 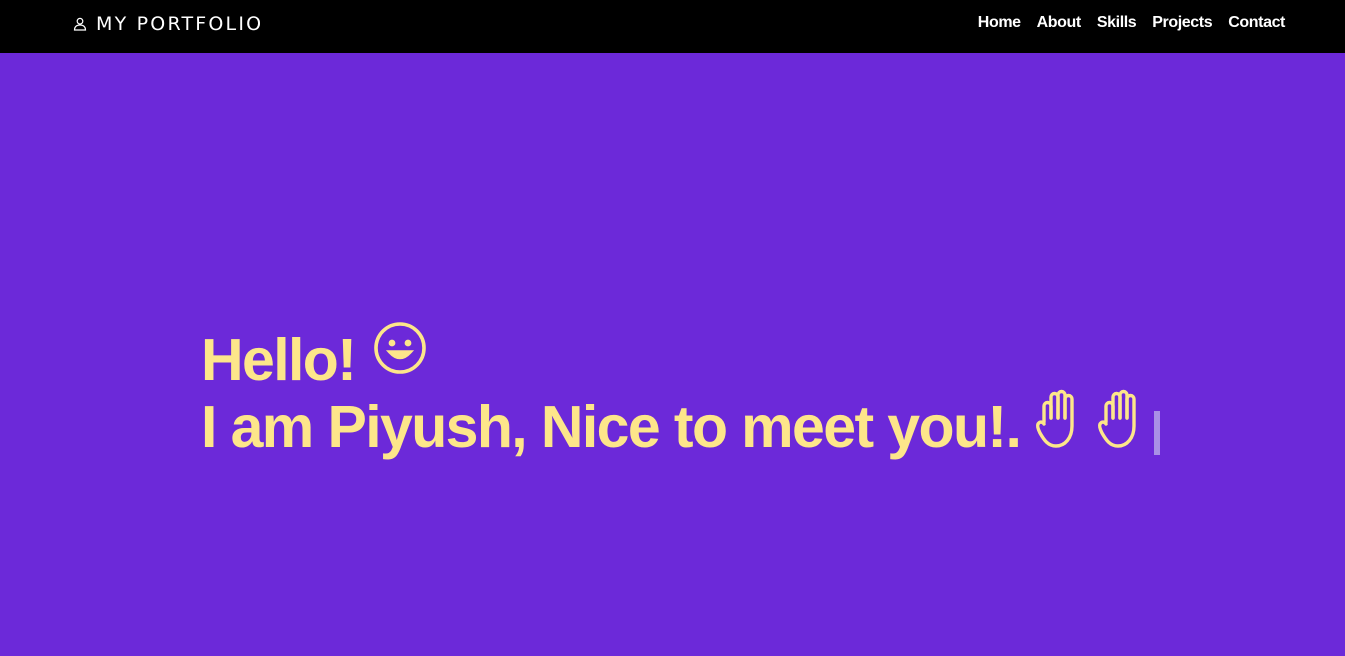 What do you see at coordinates (80, 24) in the screenshot?
I see `user-icon` at bounding box center [80, 24].